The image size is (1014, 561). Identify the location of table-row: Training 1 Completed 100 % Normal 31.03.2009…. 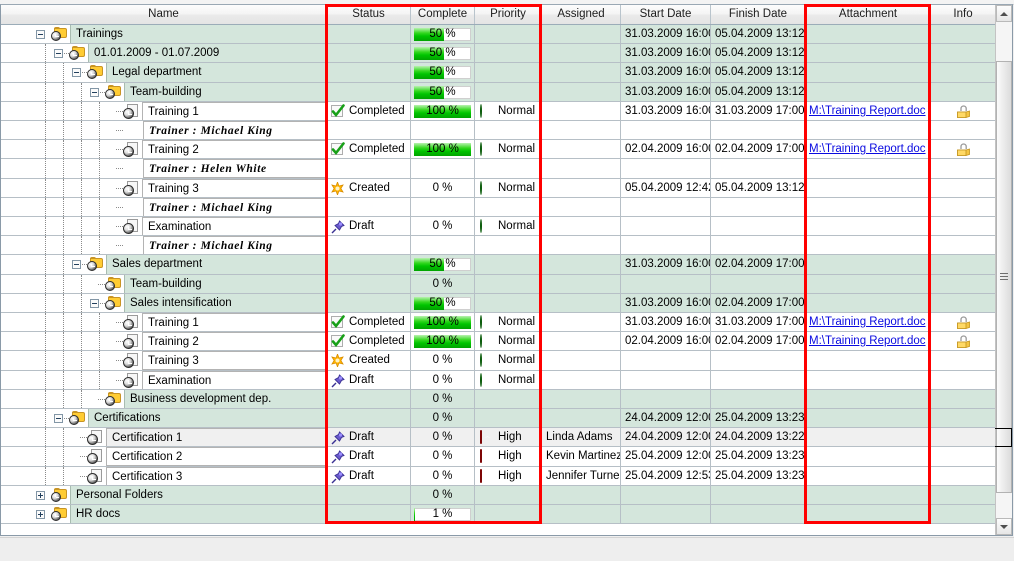
(506, 323).